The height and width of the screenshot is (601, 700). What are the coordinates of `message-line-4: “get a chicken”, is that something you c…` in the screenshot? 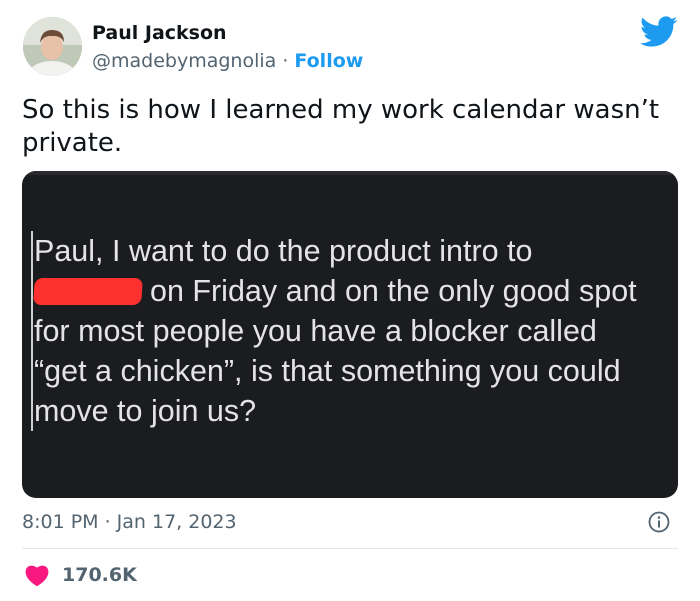 It's located at (327, 371).